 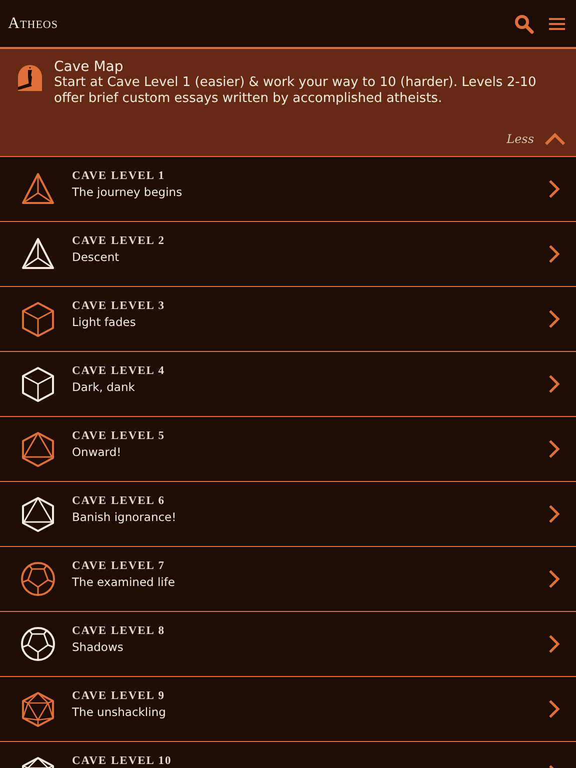 What do you see at coordinates (536, 139) in the screenshot?
I see `less-toggle: Less` at bounding box center [536, 139].